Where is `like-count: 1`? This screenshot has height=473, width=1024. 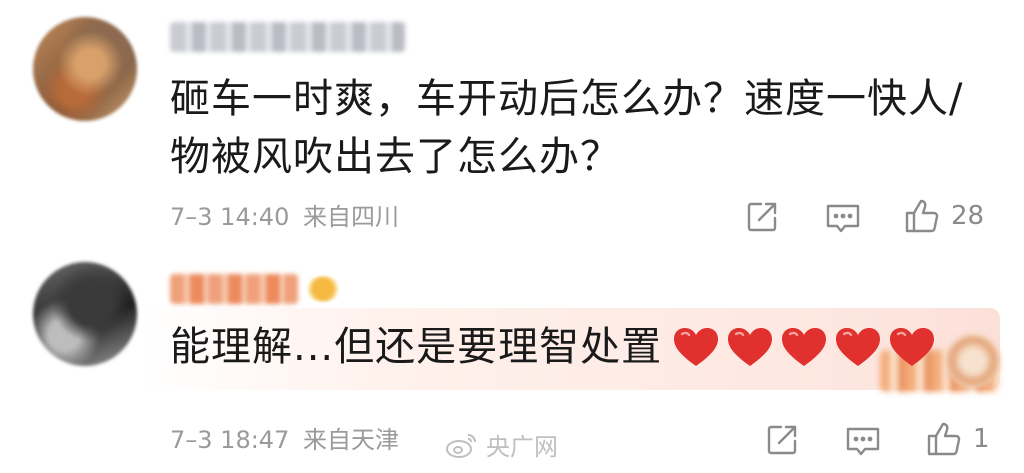 like-count: 1 is located at coordinates (981, 439).